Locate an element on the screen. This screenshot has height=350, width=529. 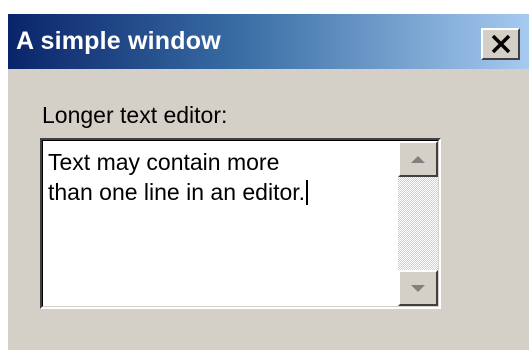
scroll-down-button is located at coordinates (418, 288).